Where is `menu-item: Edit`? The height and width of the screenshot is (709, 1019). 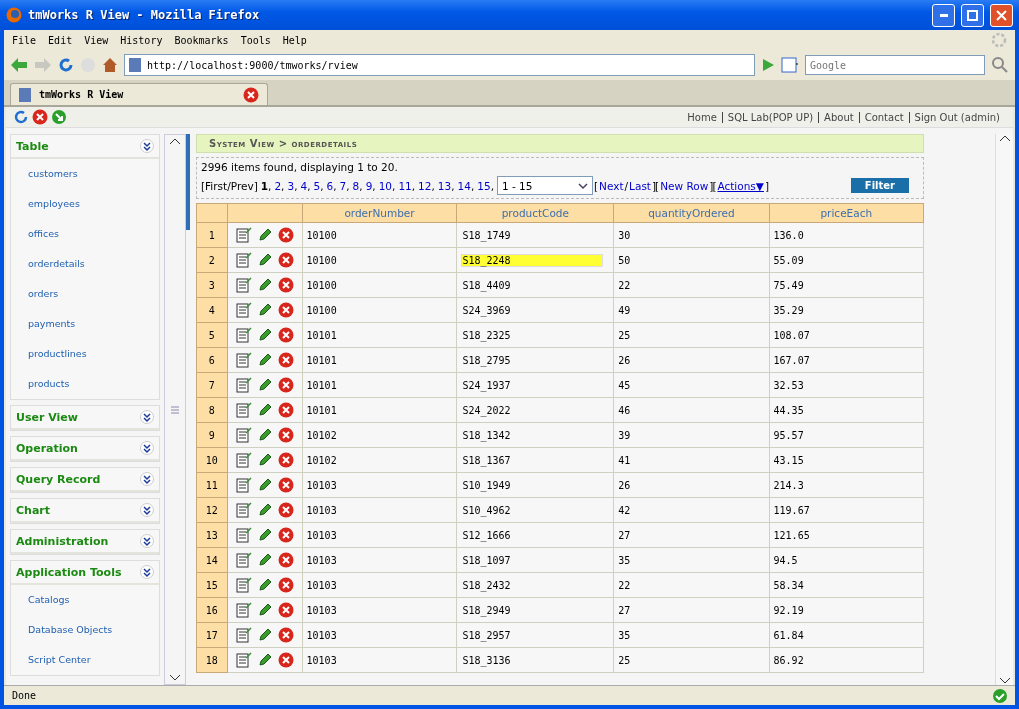 menu-item: Edit is located at coordinates (60, 40).